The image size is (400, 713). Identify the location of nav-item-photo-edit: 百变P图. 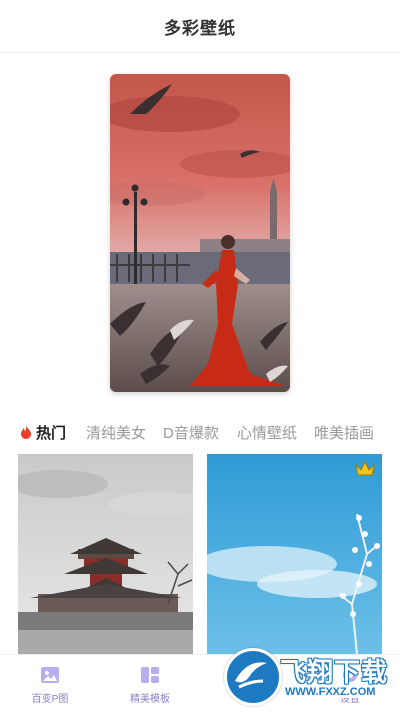
(50, 686).